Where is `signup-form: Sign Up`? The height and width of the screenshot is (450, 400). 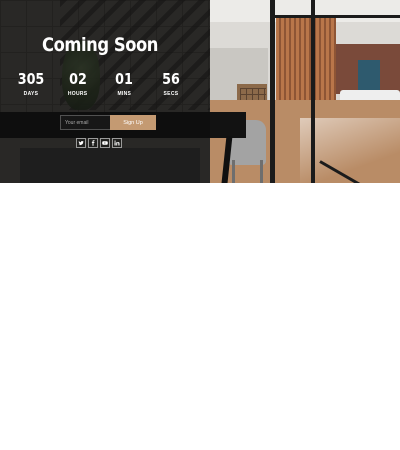
signup-form: Sign Up is located at coordinates (108, 122).